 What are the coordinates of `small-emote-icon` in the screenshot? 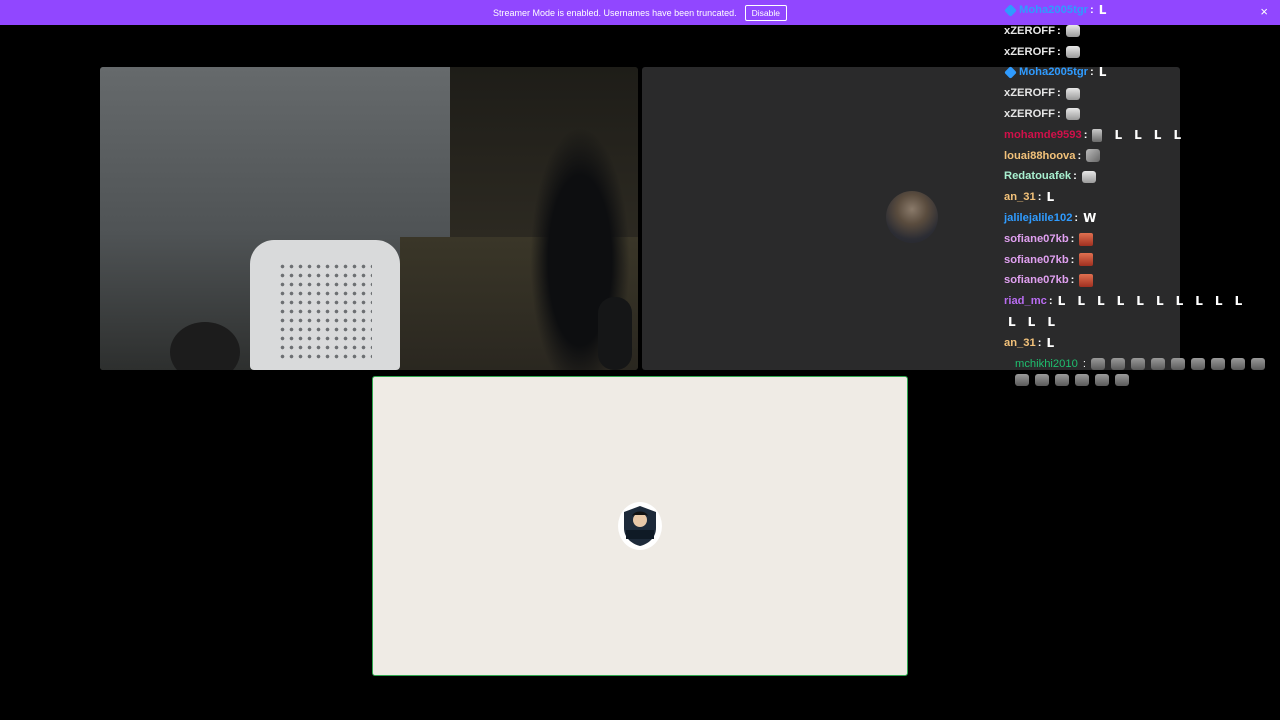 It's located at (1097, 135).